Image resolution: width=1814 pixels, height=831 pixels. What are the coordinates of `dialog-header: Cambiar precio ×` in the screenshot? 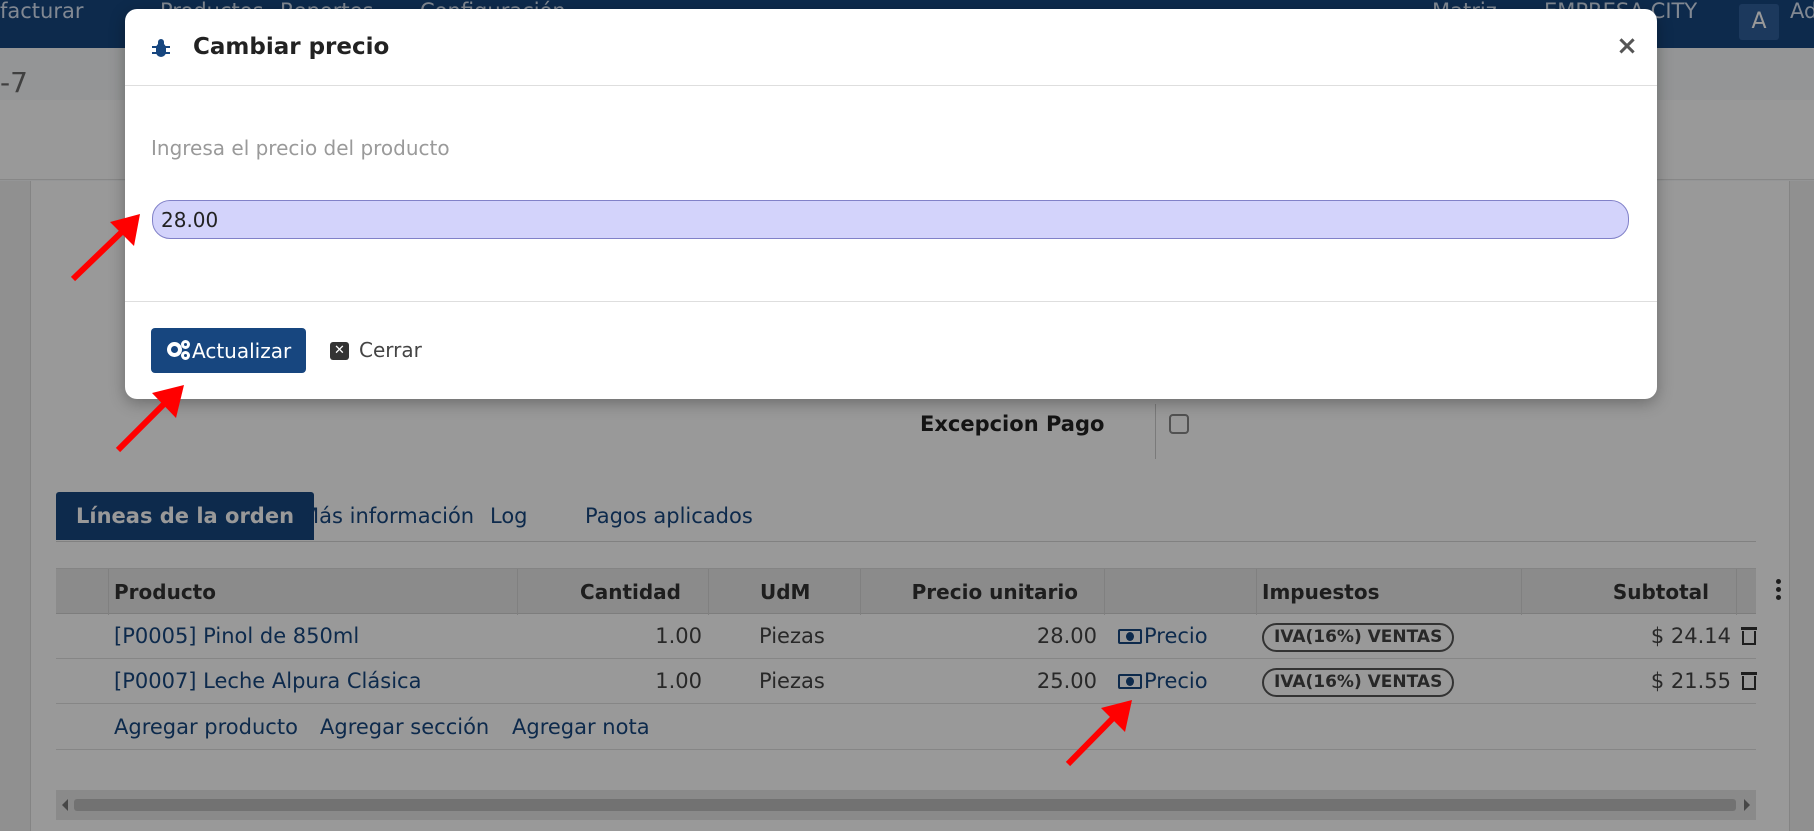 It's located at (891, 47).